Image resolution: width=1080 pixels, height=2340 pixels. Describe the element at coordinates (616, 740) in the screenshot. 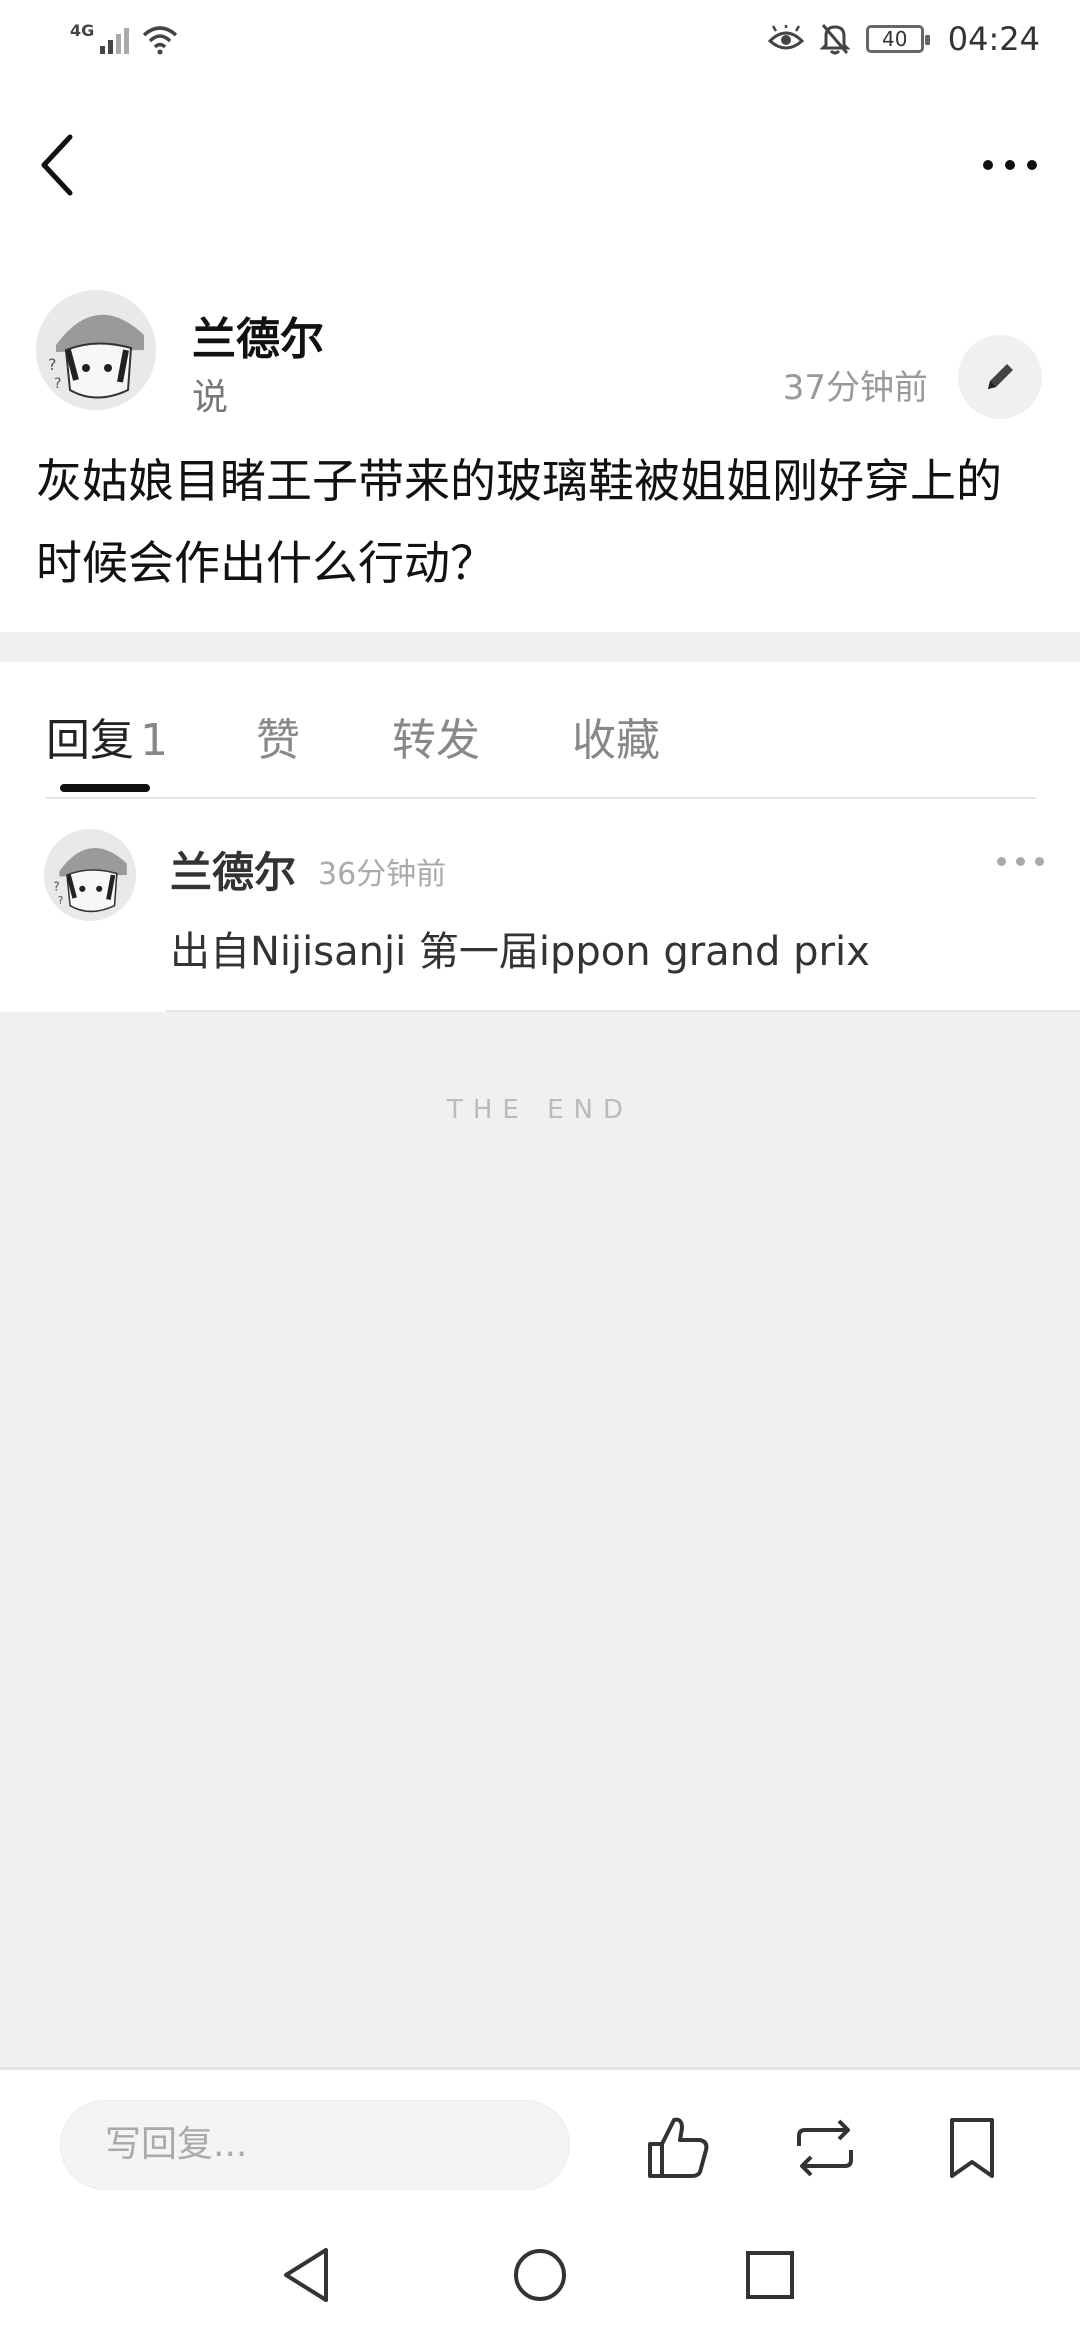

I see `tab-collections-label: 收藏` at that location.